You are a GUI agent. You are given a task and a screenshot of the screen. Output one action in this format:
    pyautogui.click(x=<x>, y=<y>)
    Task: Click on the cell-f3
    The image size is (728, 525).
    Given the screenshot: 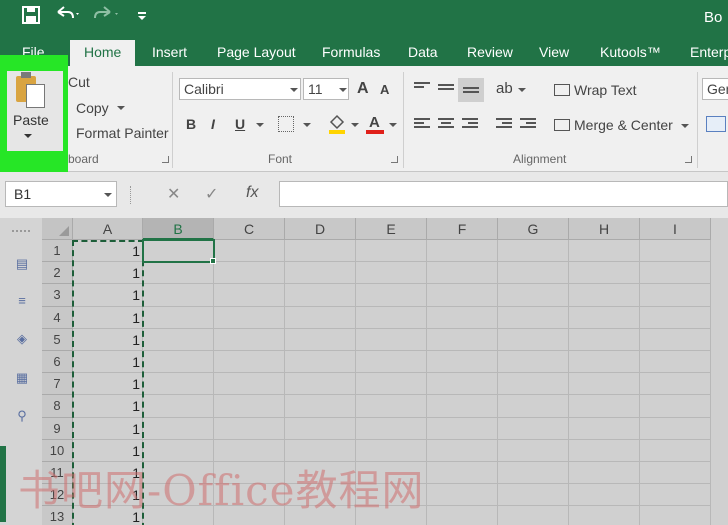 What is the action you would take?
    pyautogui.click(x=462, y=295)
    